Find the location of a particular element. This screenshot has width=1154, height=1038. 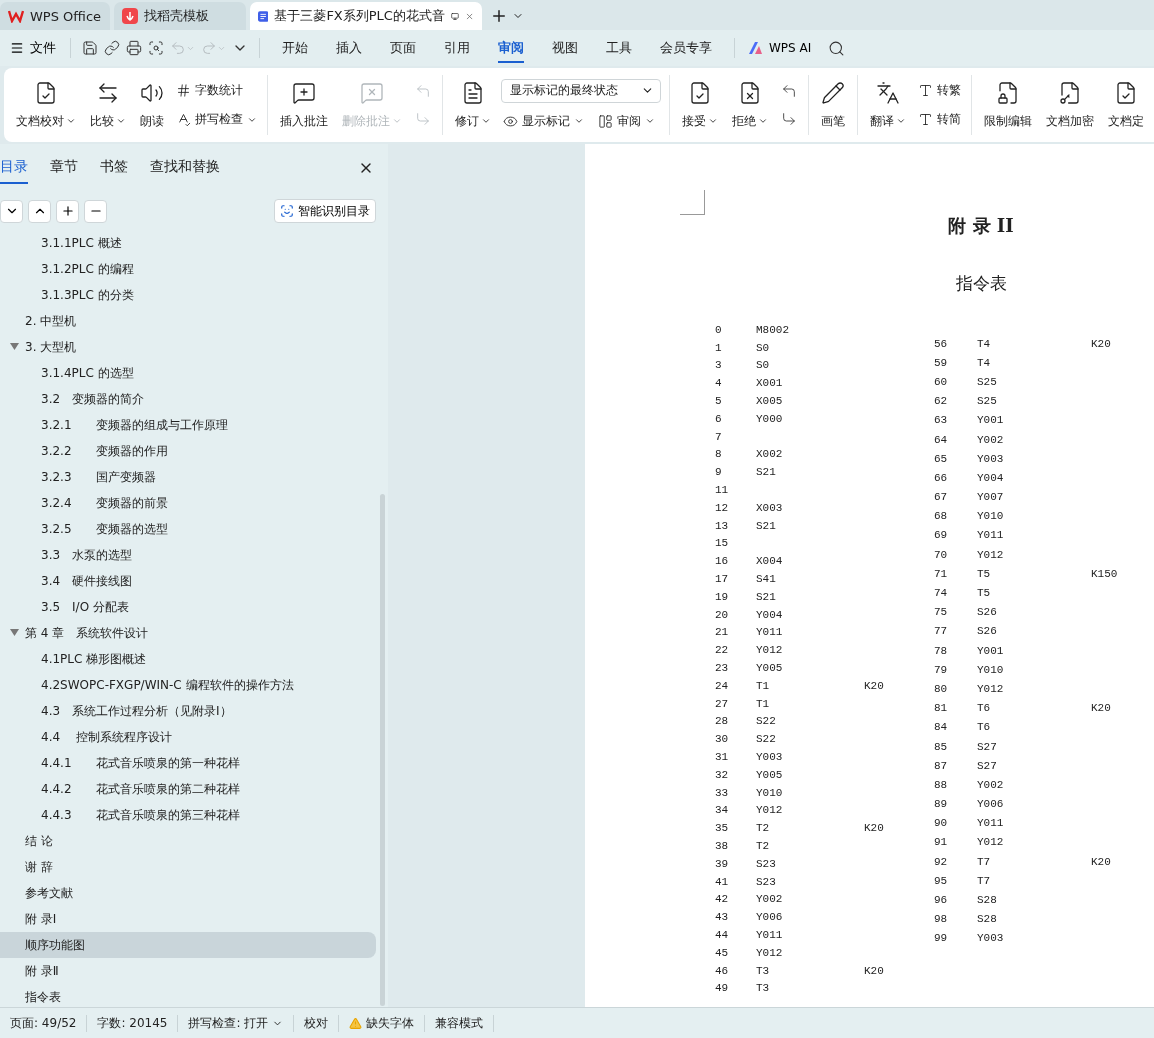

outline-item: 3.2.3 国产变频器 is located at coordinates (188, 477).